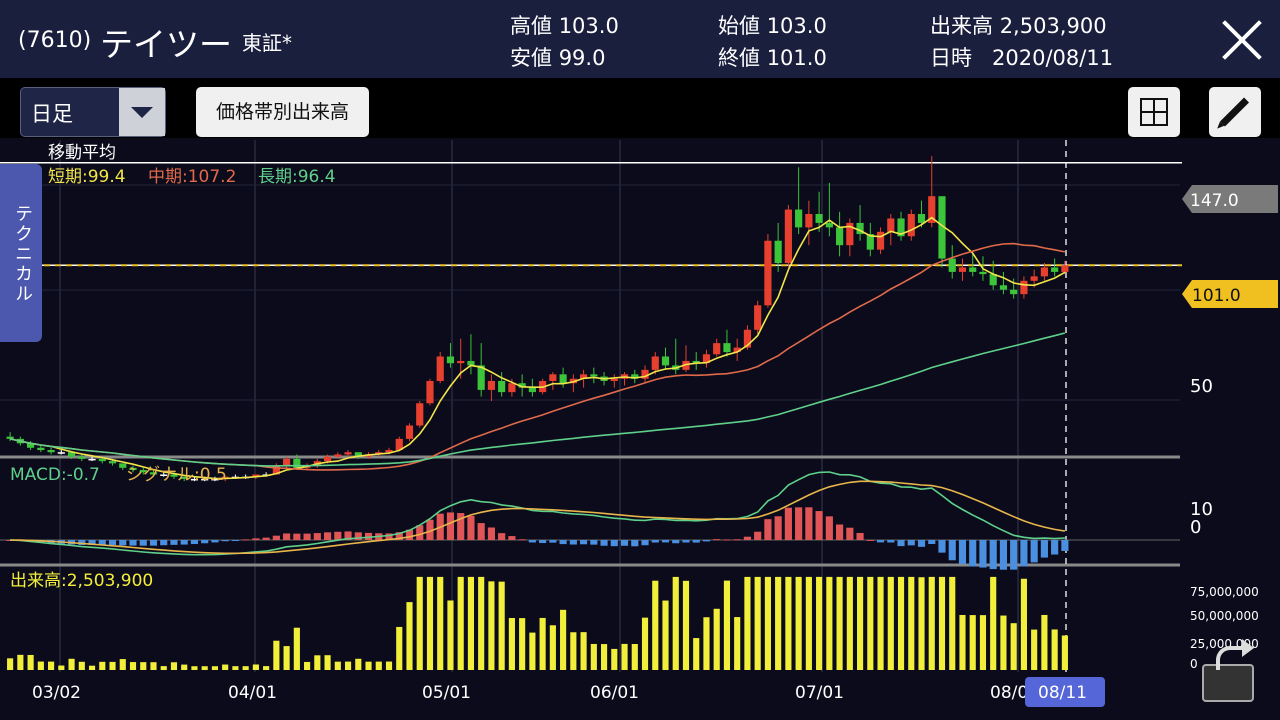 The width and height of the screenshot is (1280, 720). Describe the element at coordinates (56, 693) in the screenshot. I see `x-label-0302: 03/02` at that location.